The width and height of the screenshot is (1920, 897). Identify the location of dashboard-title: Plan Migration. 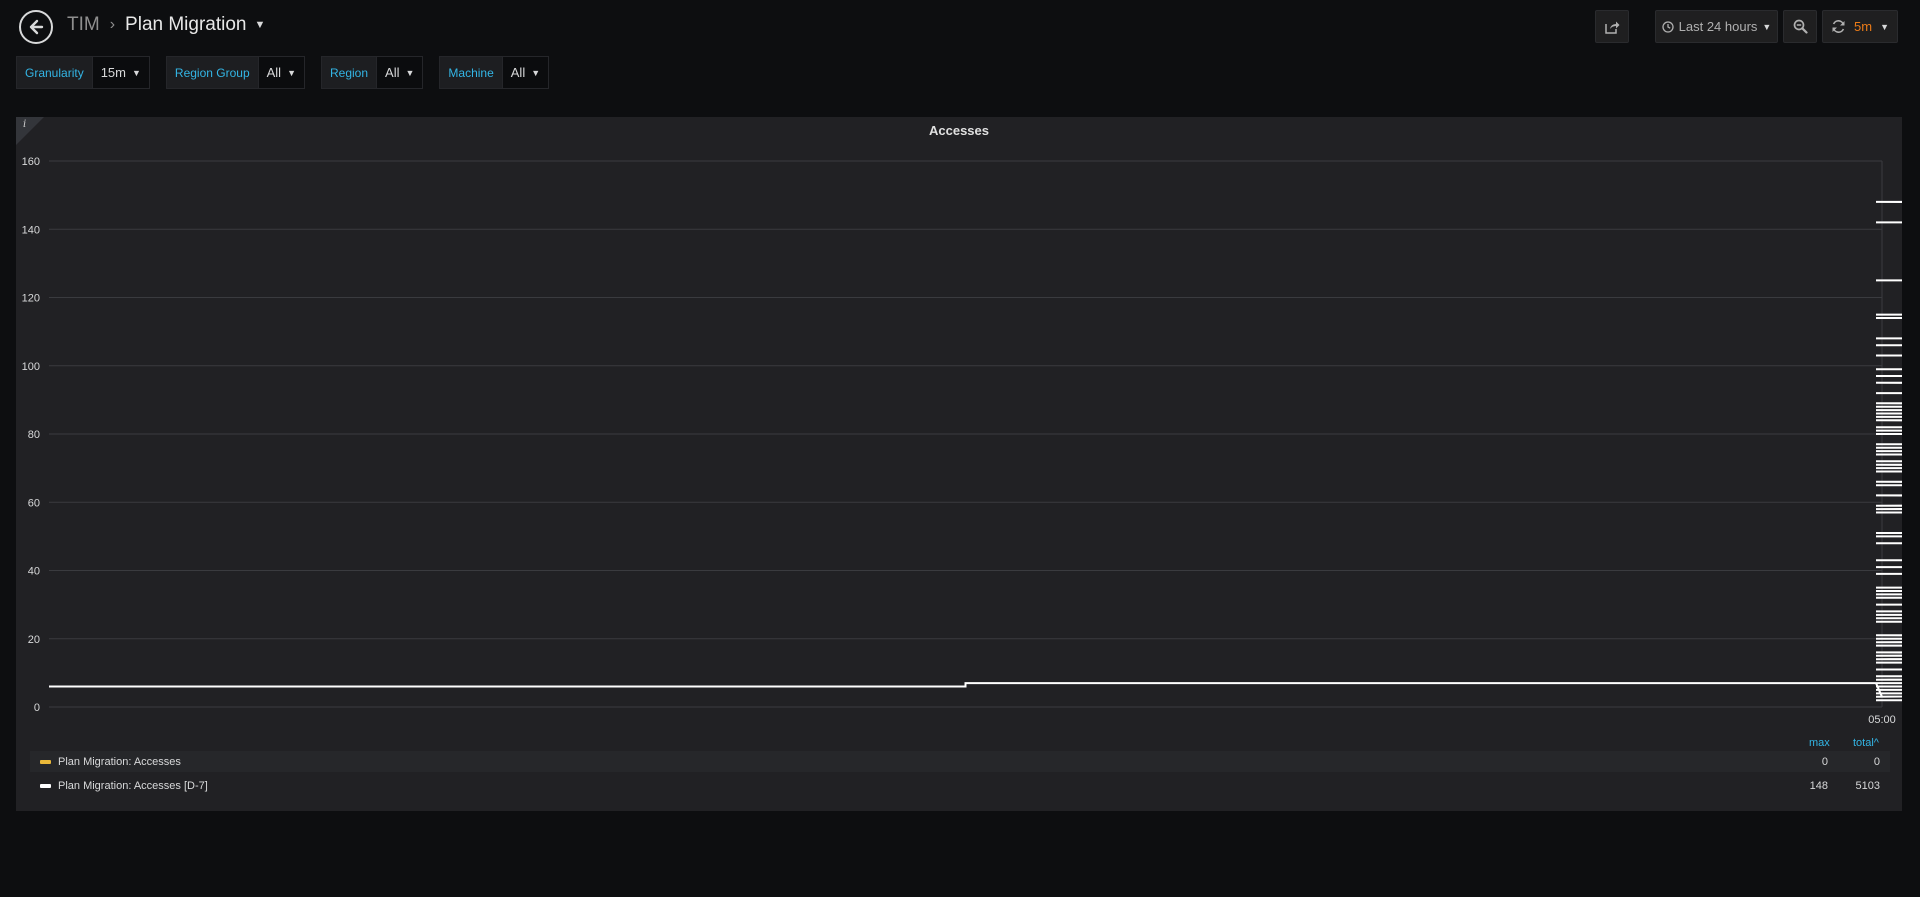
(185, 25).